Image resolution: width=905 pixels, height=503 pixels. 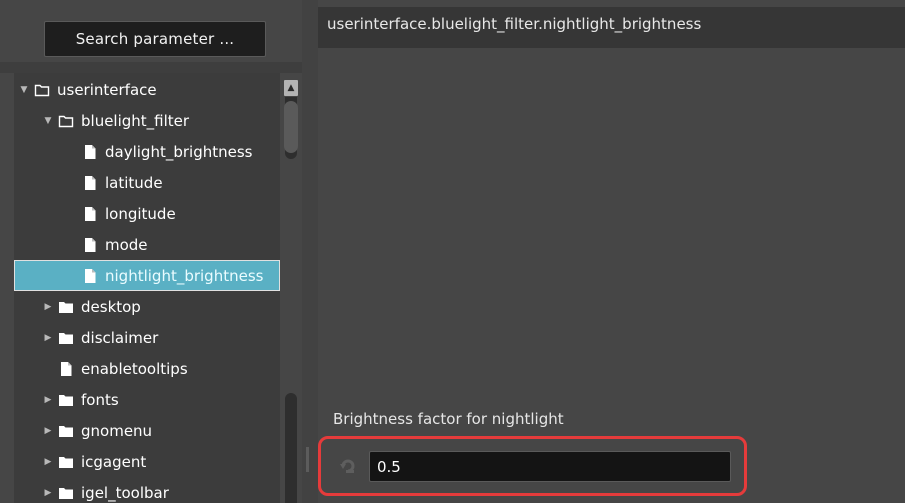 I want to click on tree-item-bluelight-filter: ▼ bluelight_filter, so click(x=147, y=120).